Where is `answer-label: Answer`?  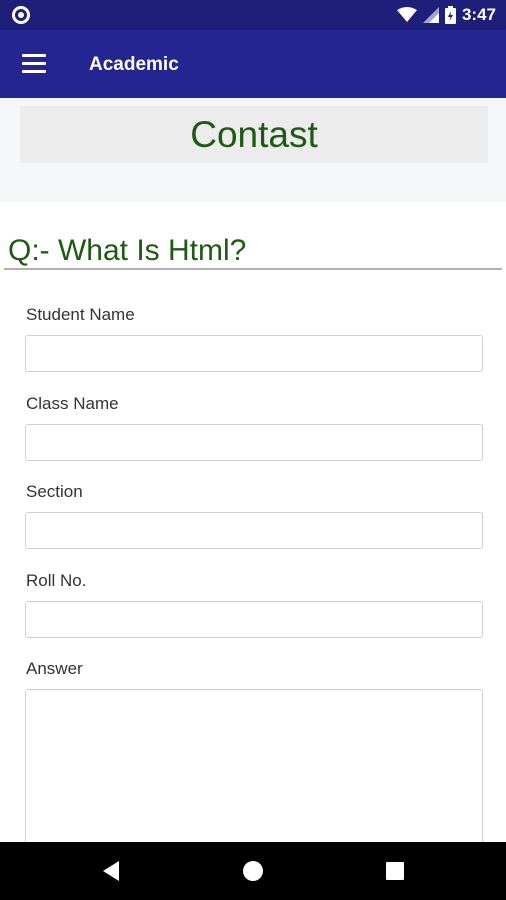
answer-label: Answer is located at coordinates (54, 668).